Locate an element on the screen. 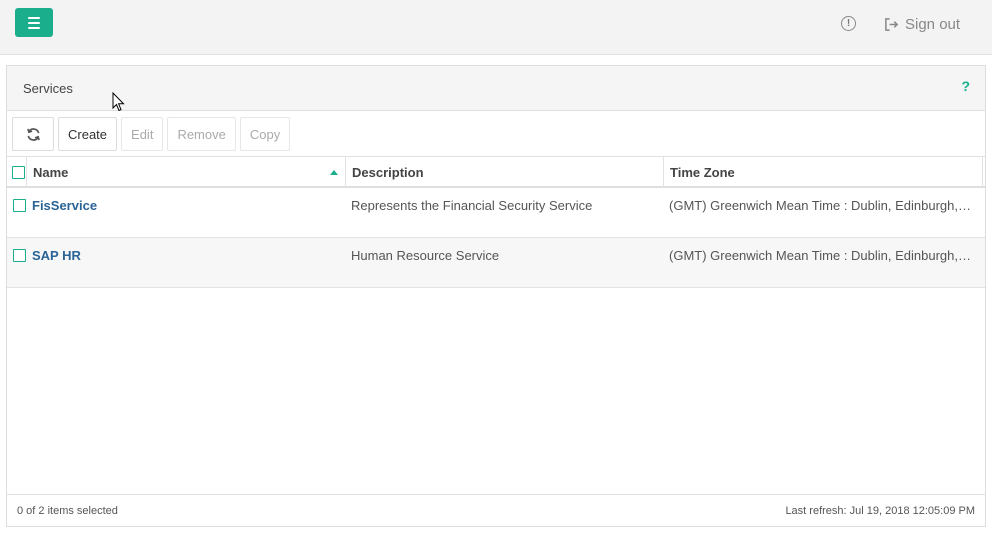 The height and width of the screenshot is (533, 992). help-icon: ? is located at coordinates (965, 86).